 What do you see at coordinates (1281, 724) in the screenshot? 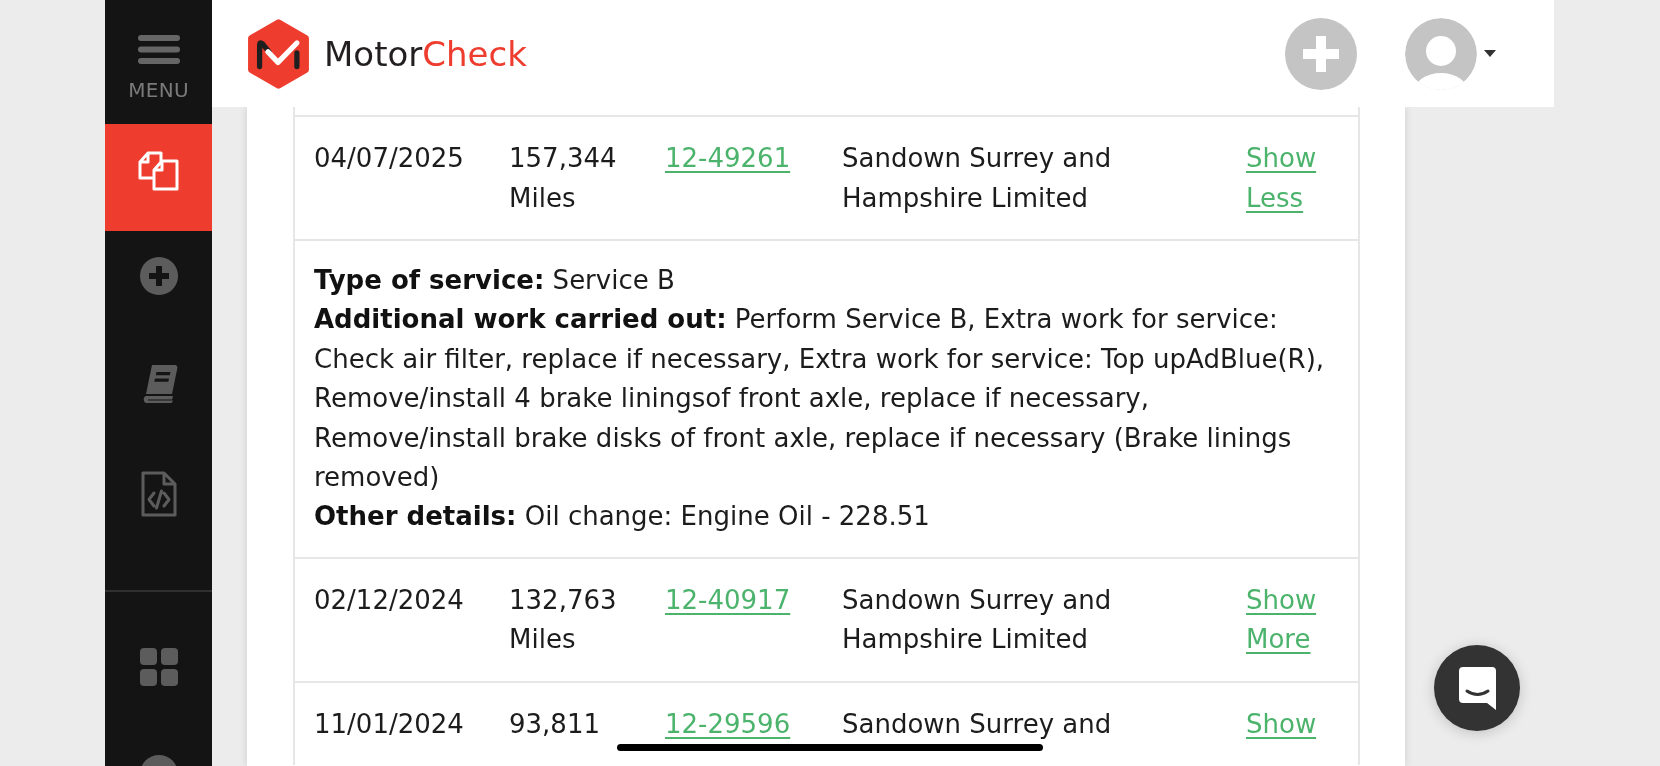
I see `details-toggle-link: Show` at bounding box center [1281, 724].